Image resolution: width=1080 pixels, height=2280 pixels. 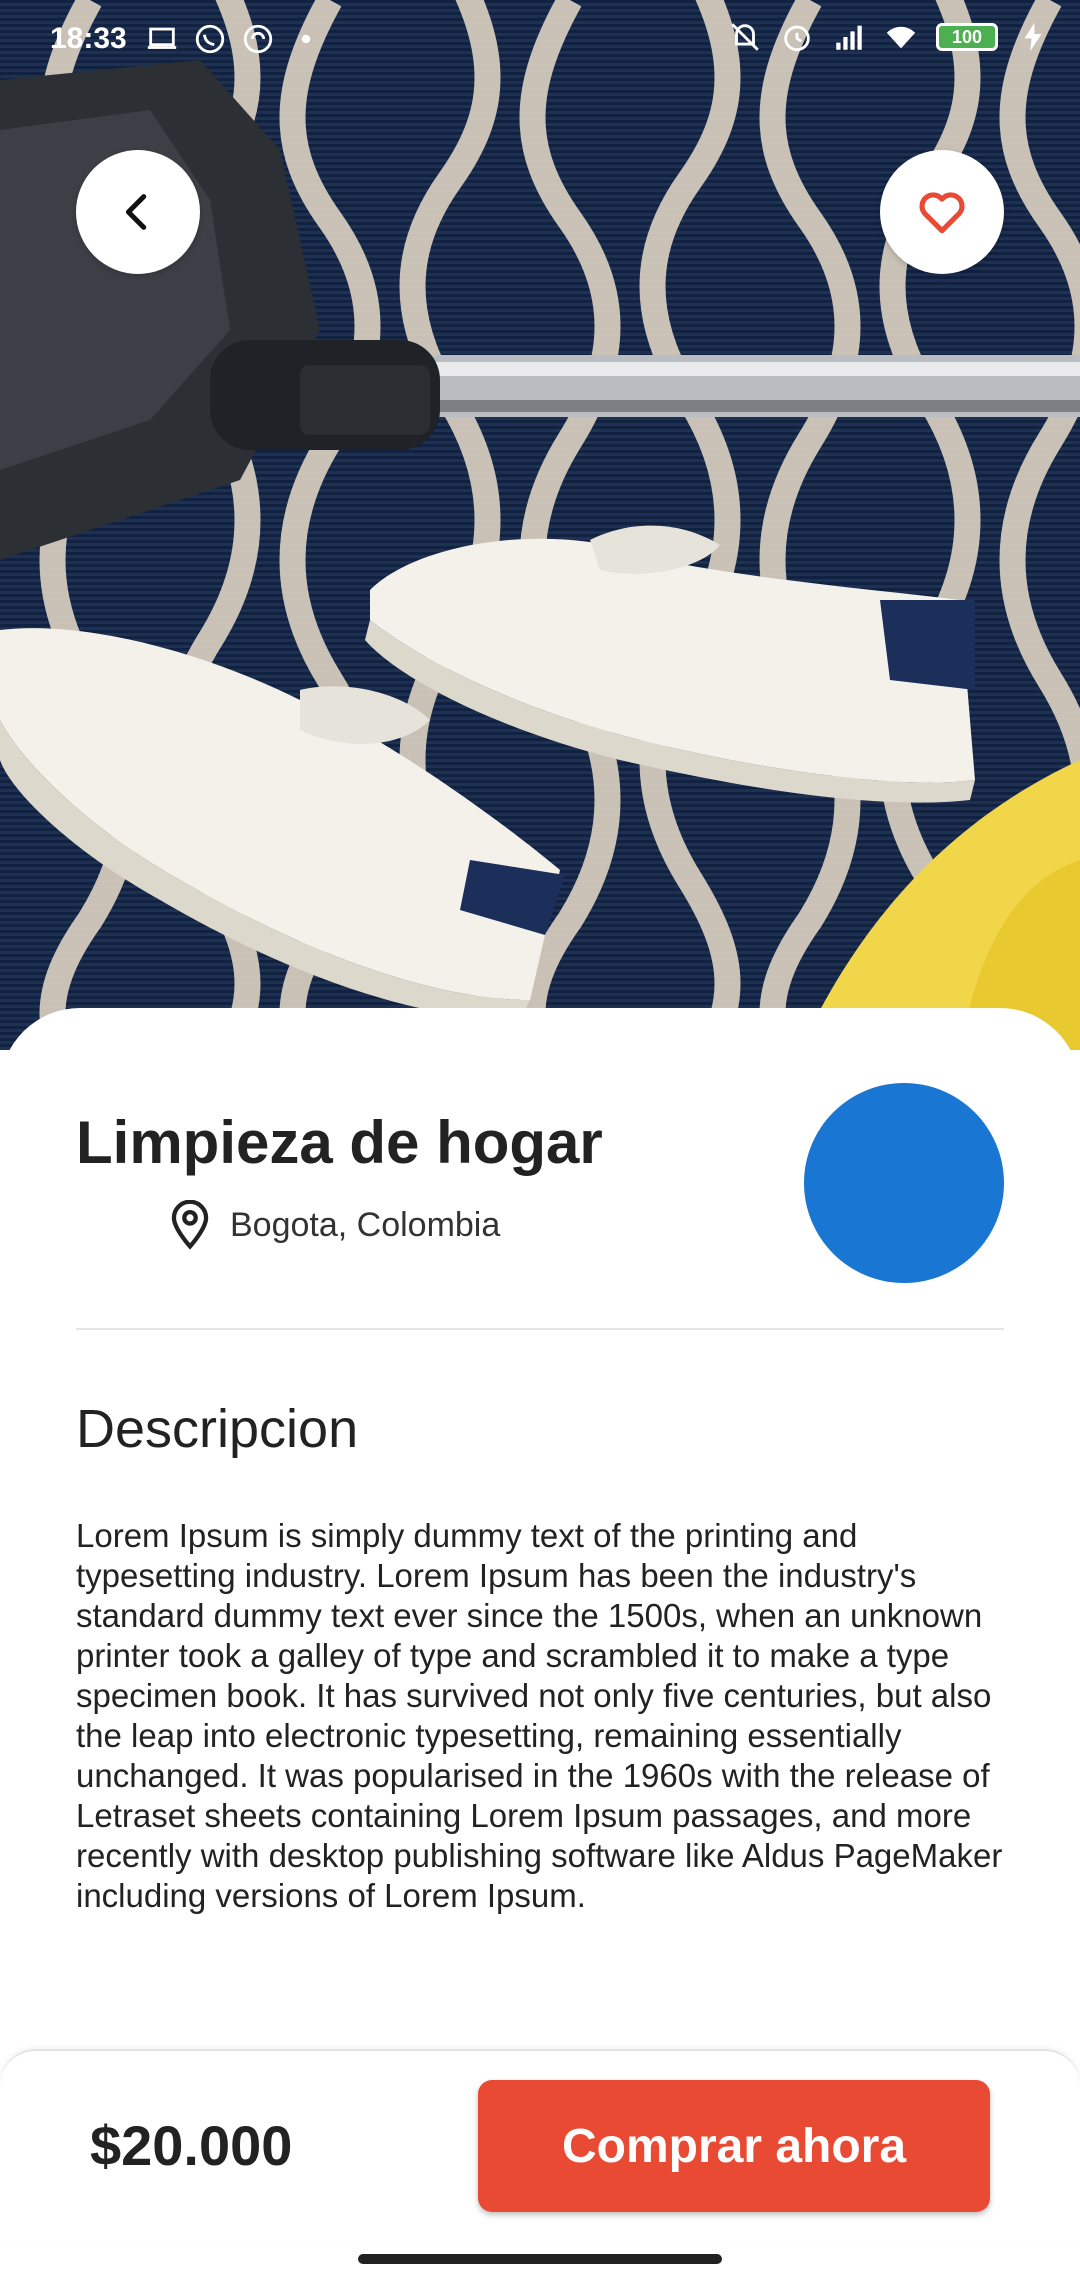 I want to click on map-pin-icon, so click(x=190, y=1225).